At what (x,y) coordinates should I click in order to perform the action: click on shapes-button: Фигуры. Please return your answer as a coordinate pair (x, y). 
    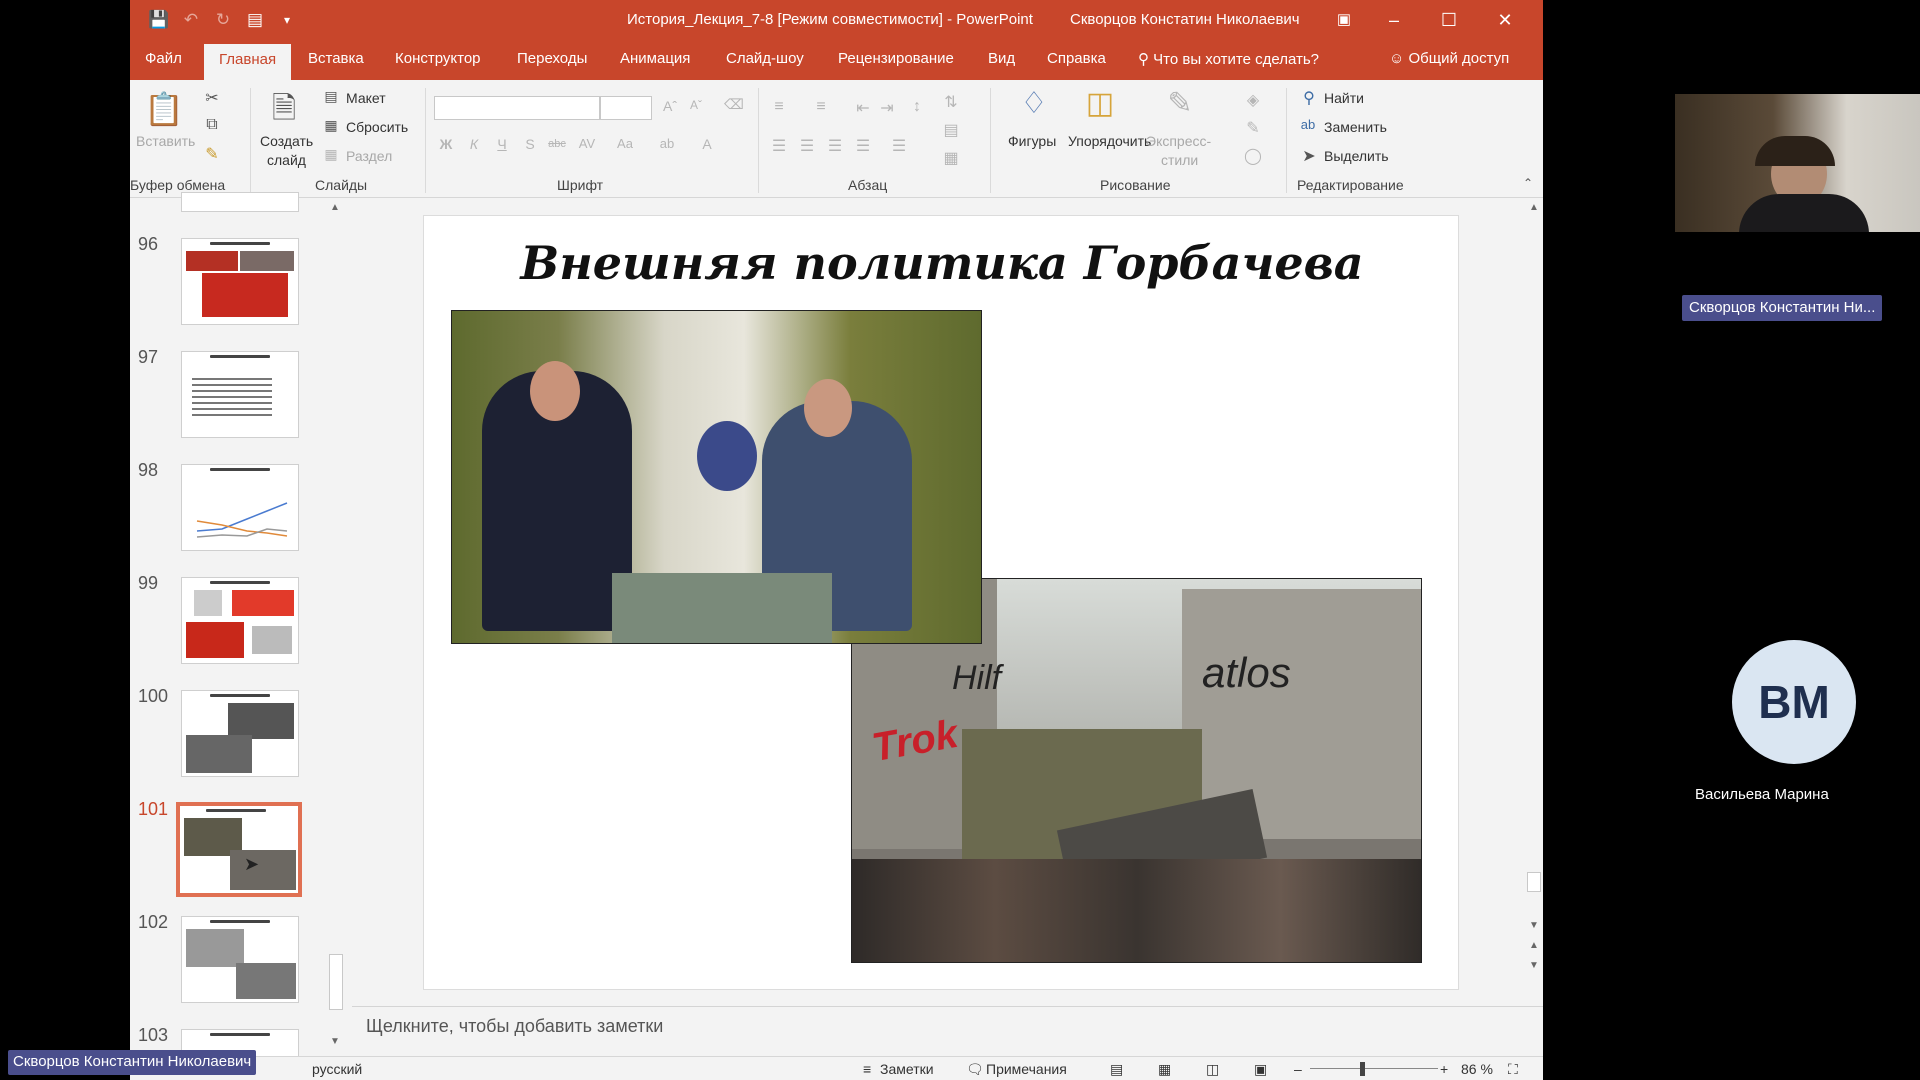
    Looking at the image, I should click on (1032, 141).